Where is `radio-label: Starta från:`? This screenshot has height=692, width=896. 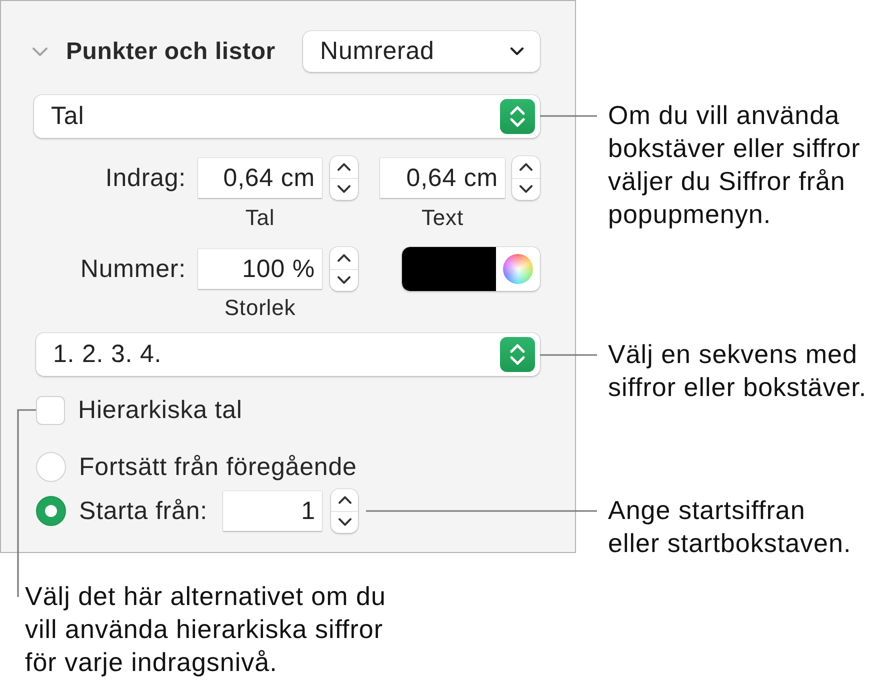 radio-label: Starta från: is located at coordinates (143, 511).